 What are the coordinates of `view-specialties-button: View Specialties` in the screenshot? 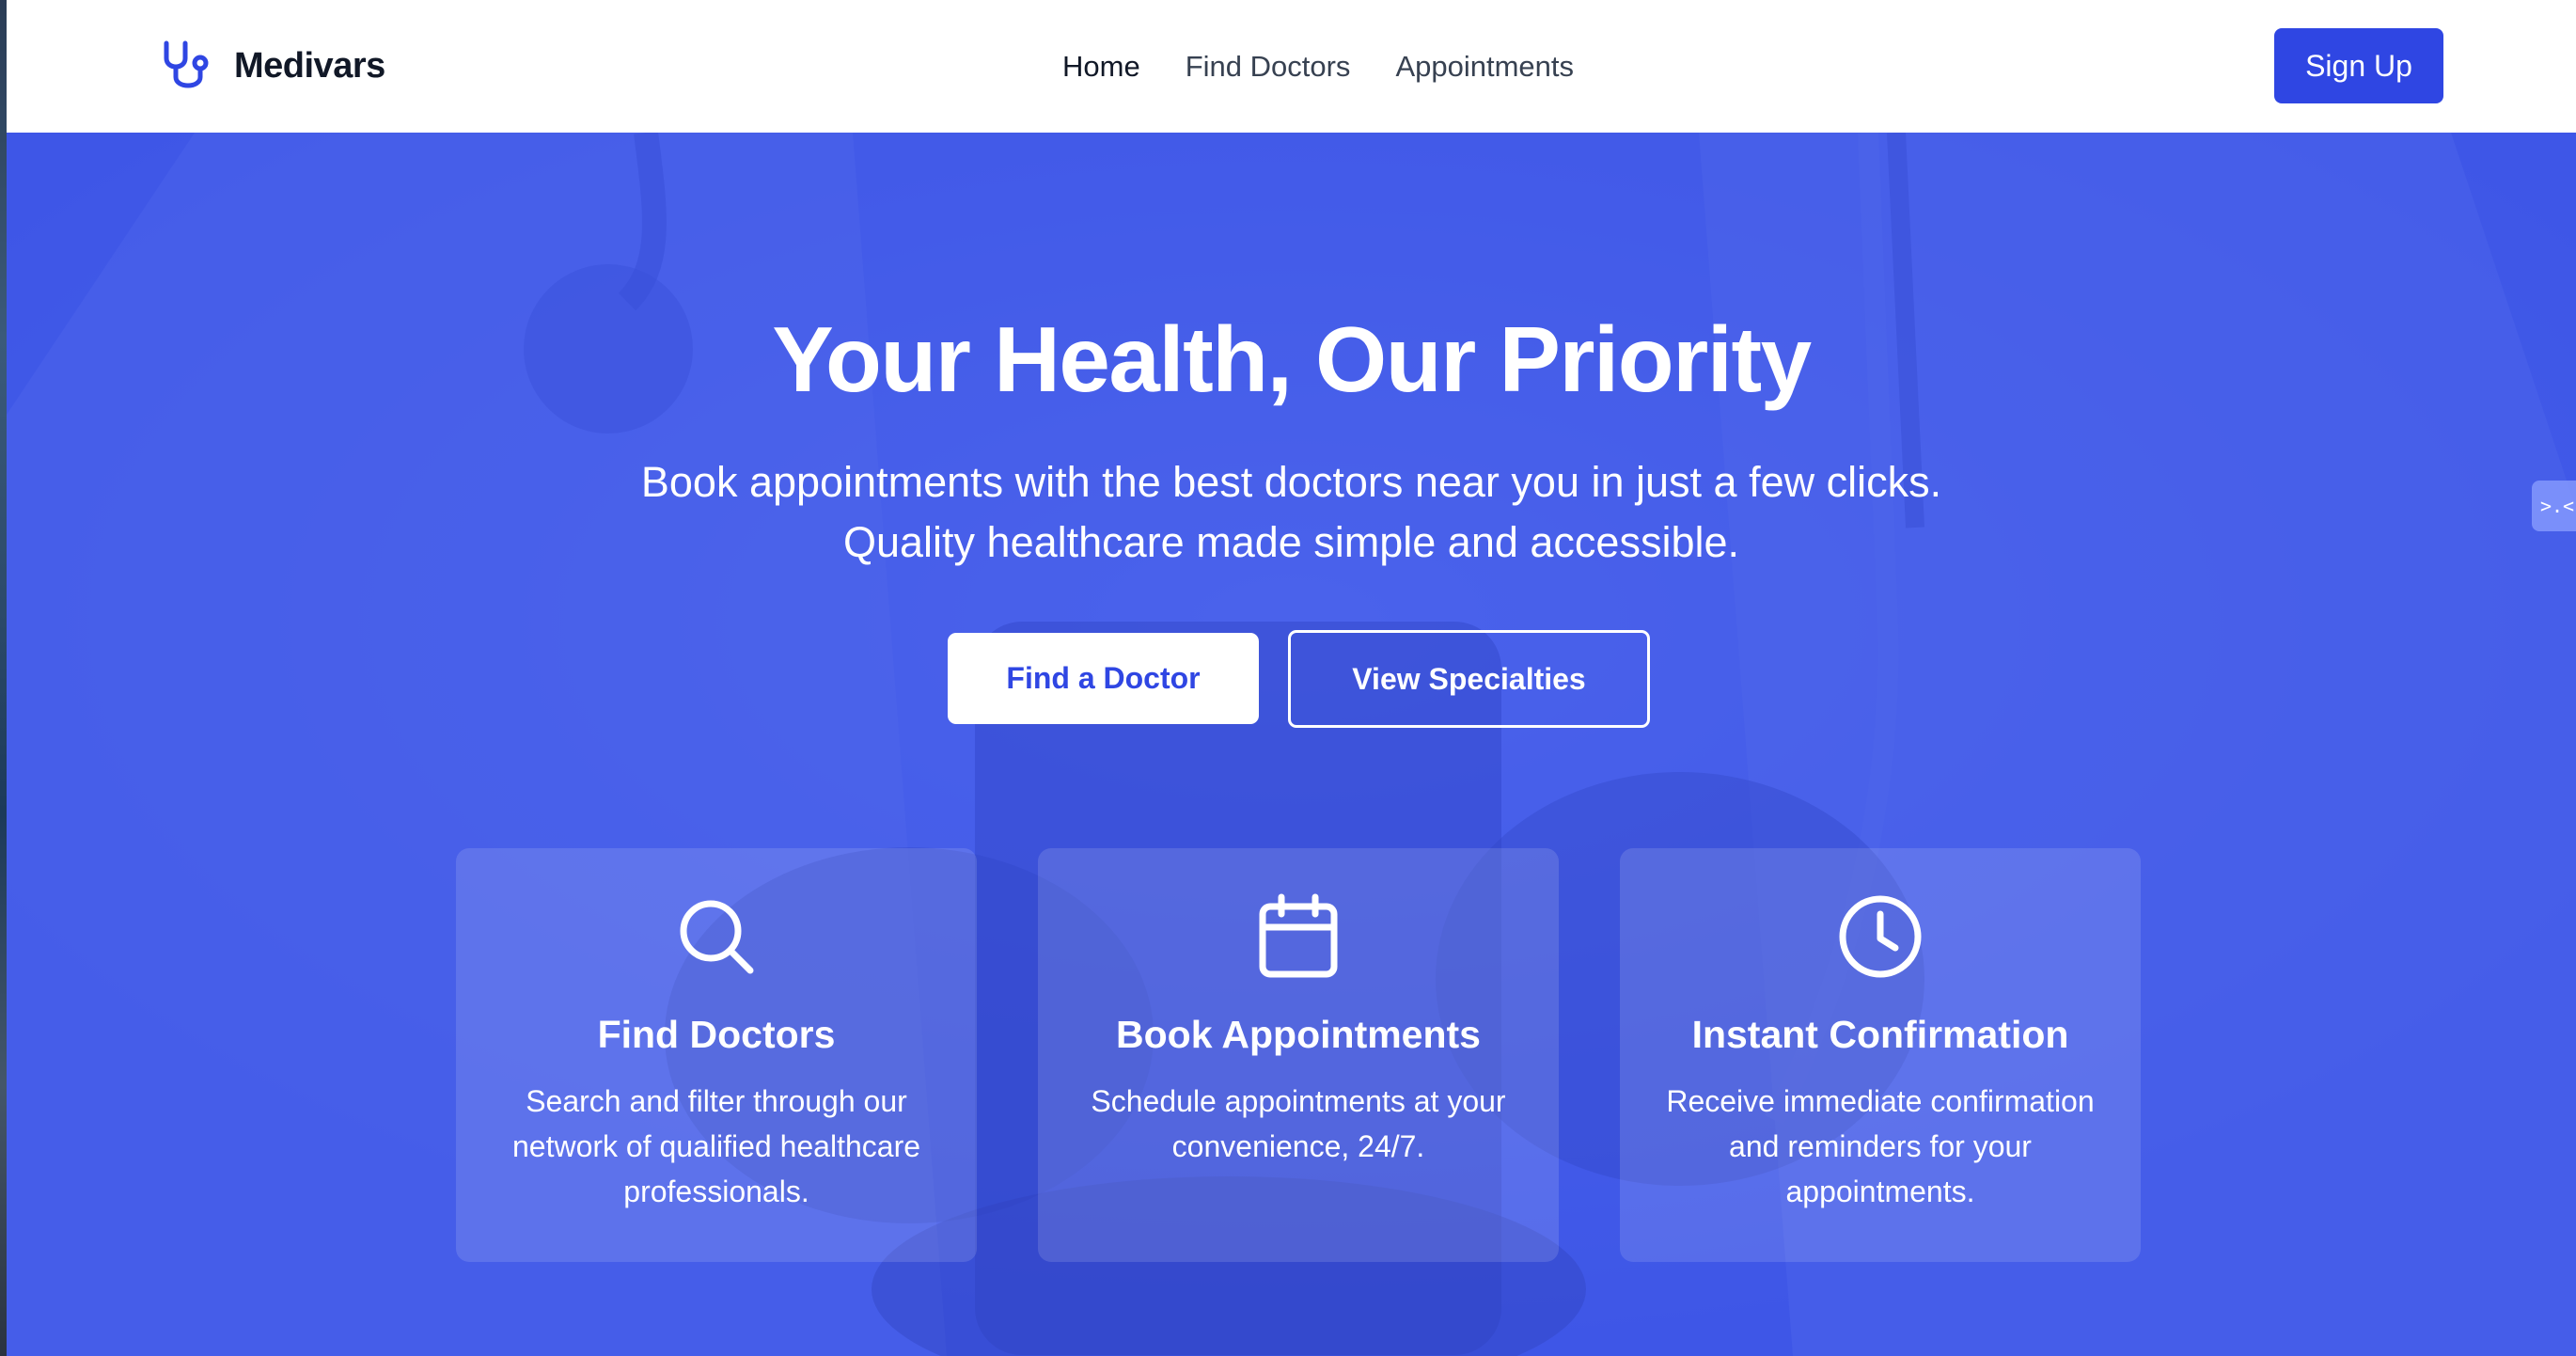 It's located at (1469, 679).